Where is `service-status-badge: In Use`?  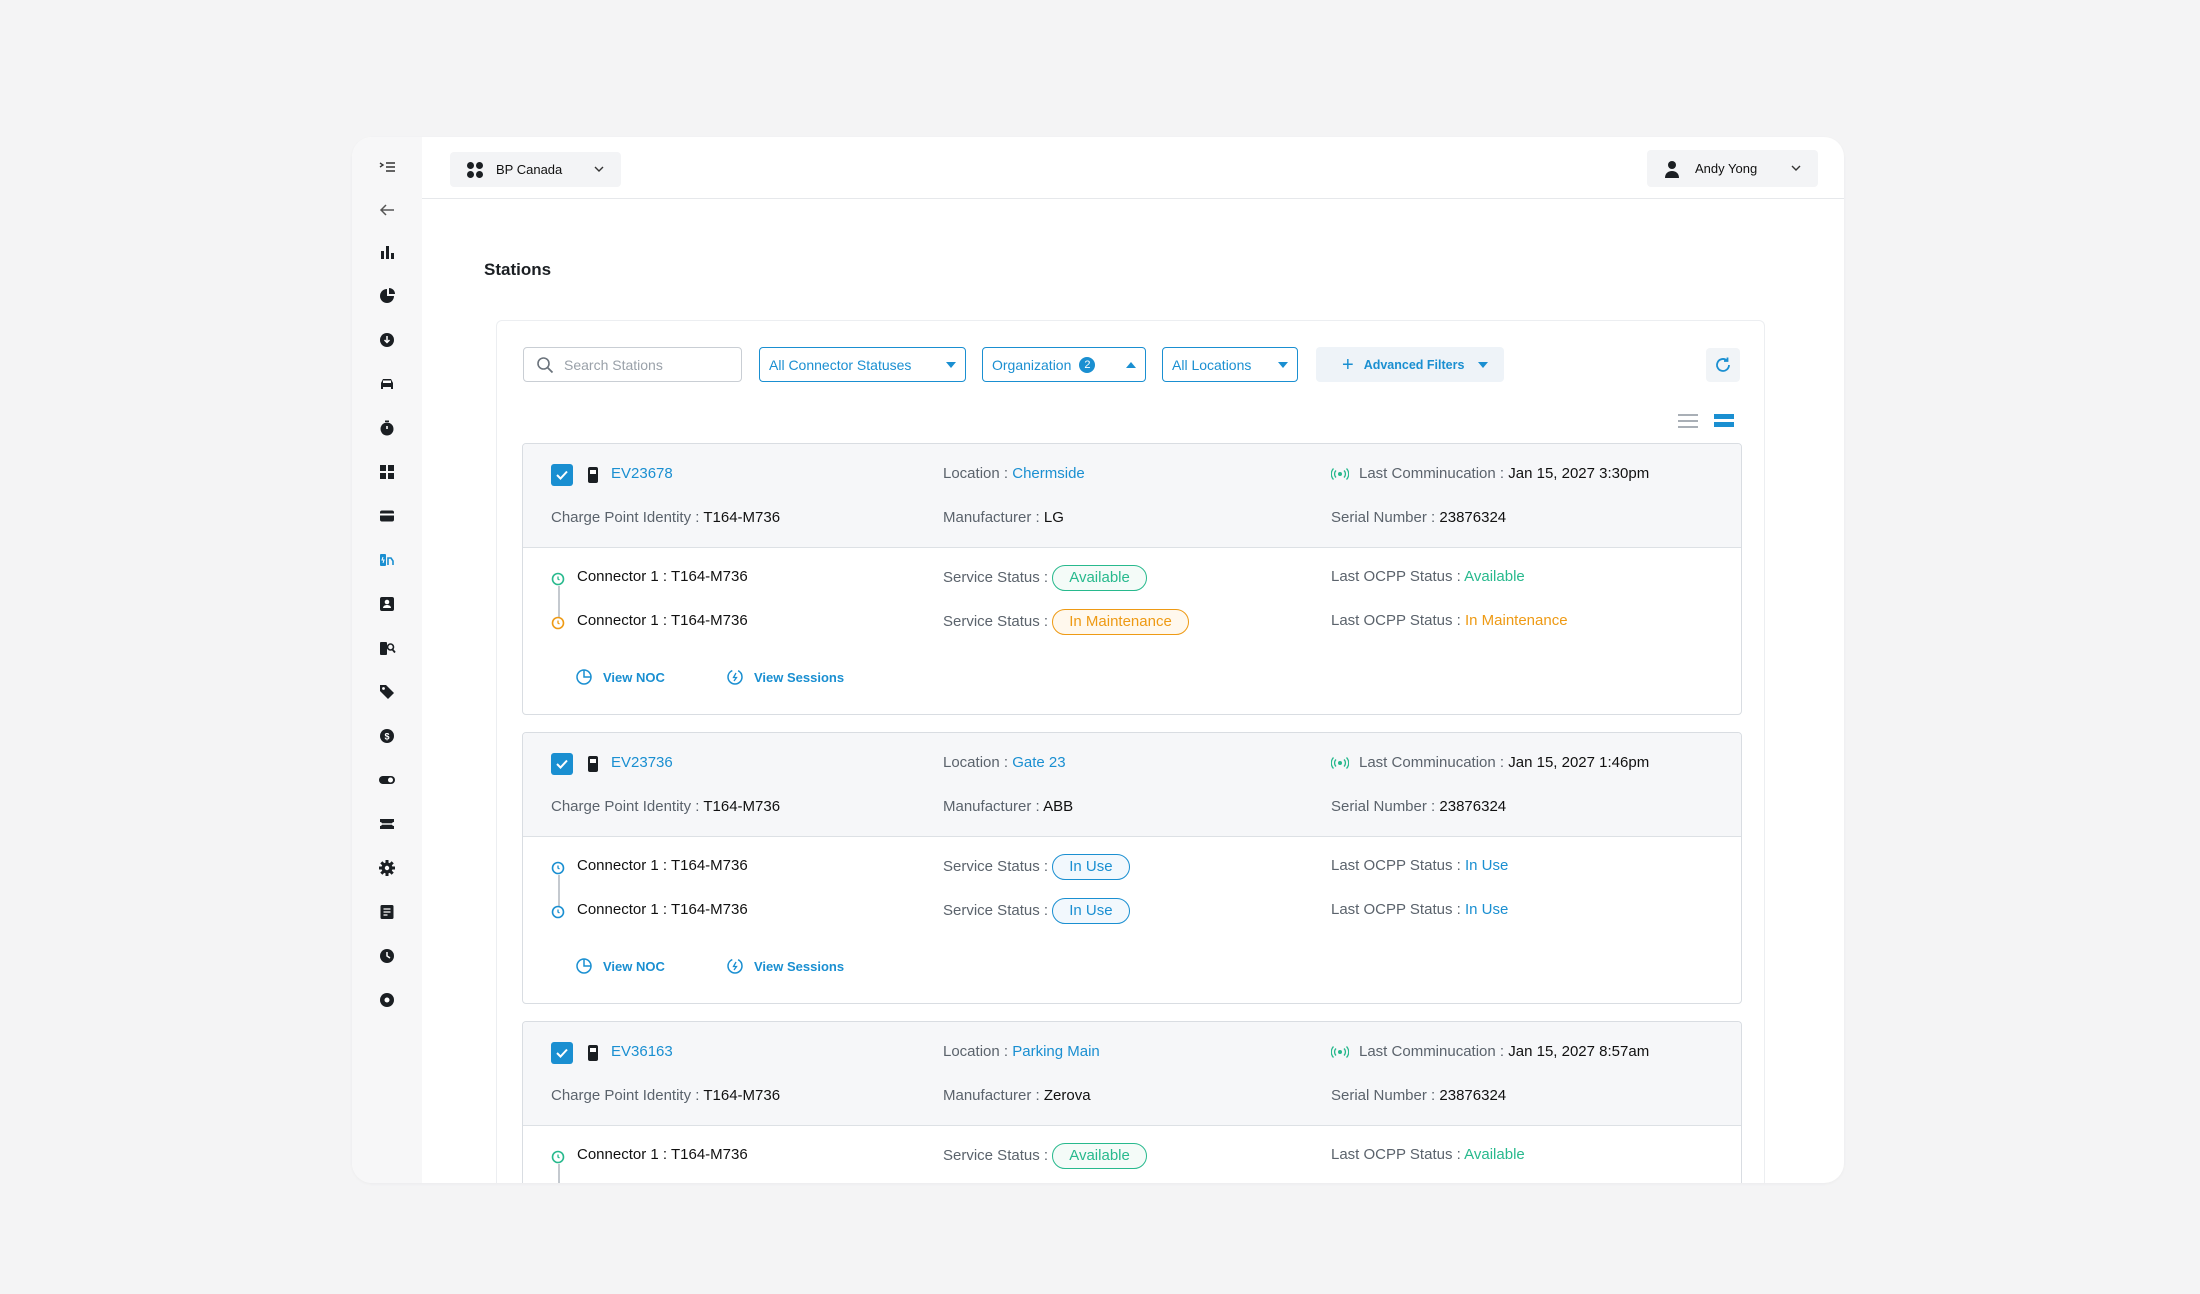
service-status-badge: In Use is located at coordinates (1091, 911).